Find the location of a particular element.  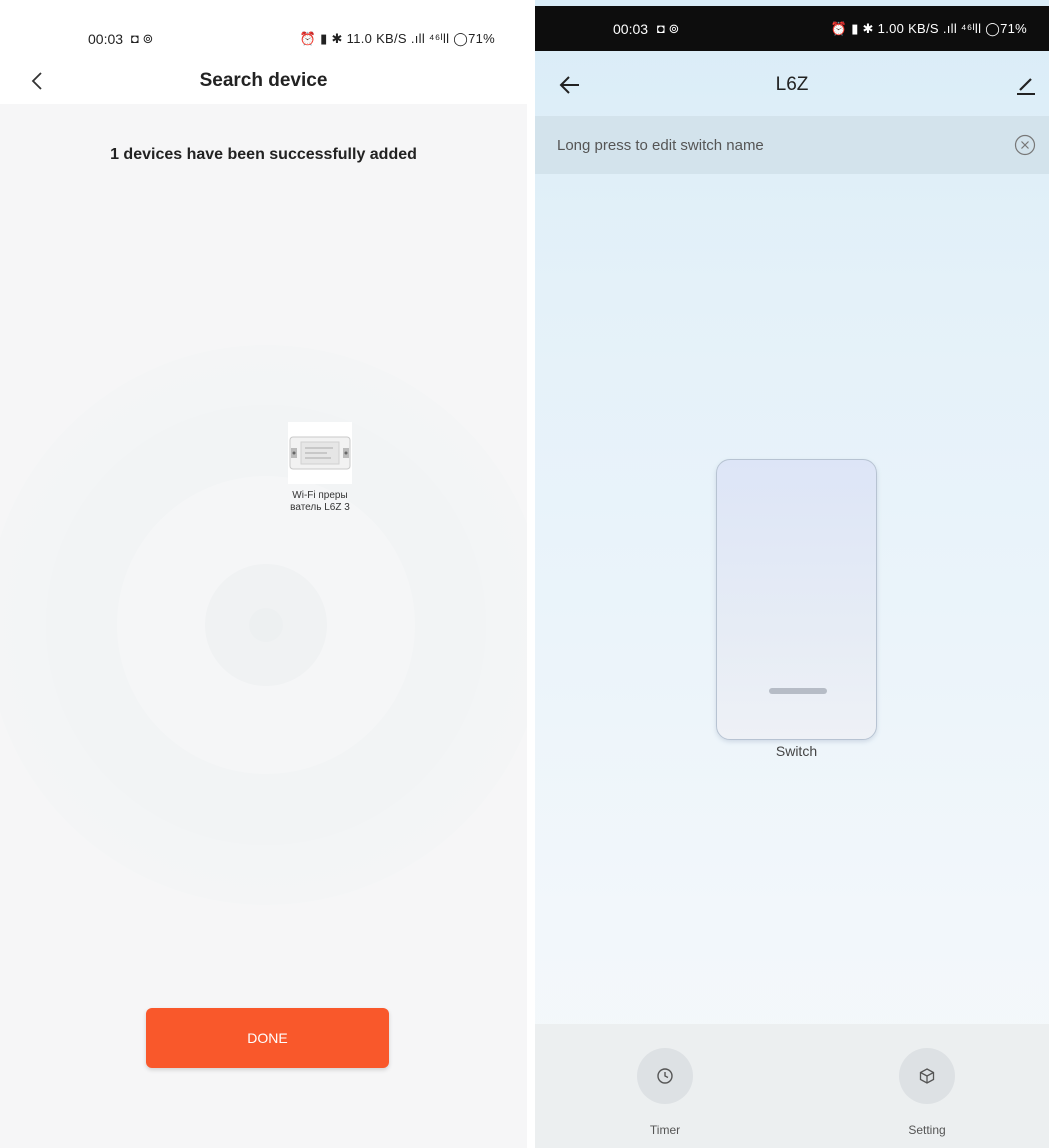

bottom-action-bar: Timer Setting is located at coordinates (792, 1086).